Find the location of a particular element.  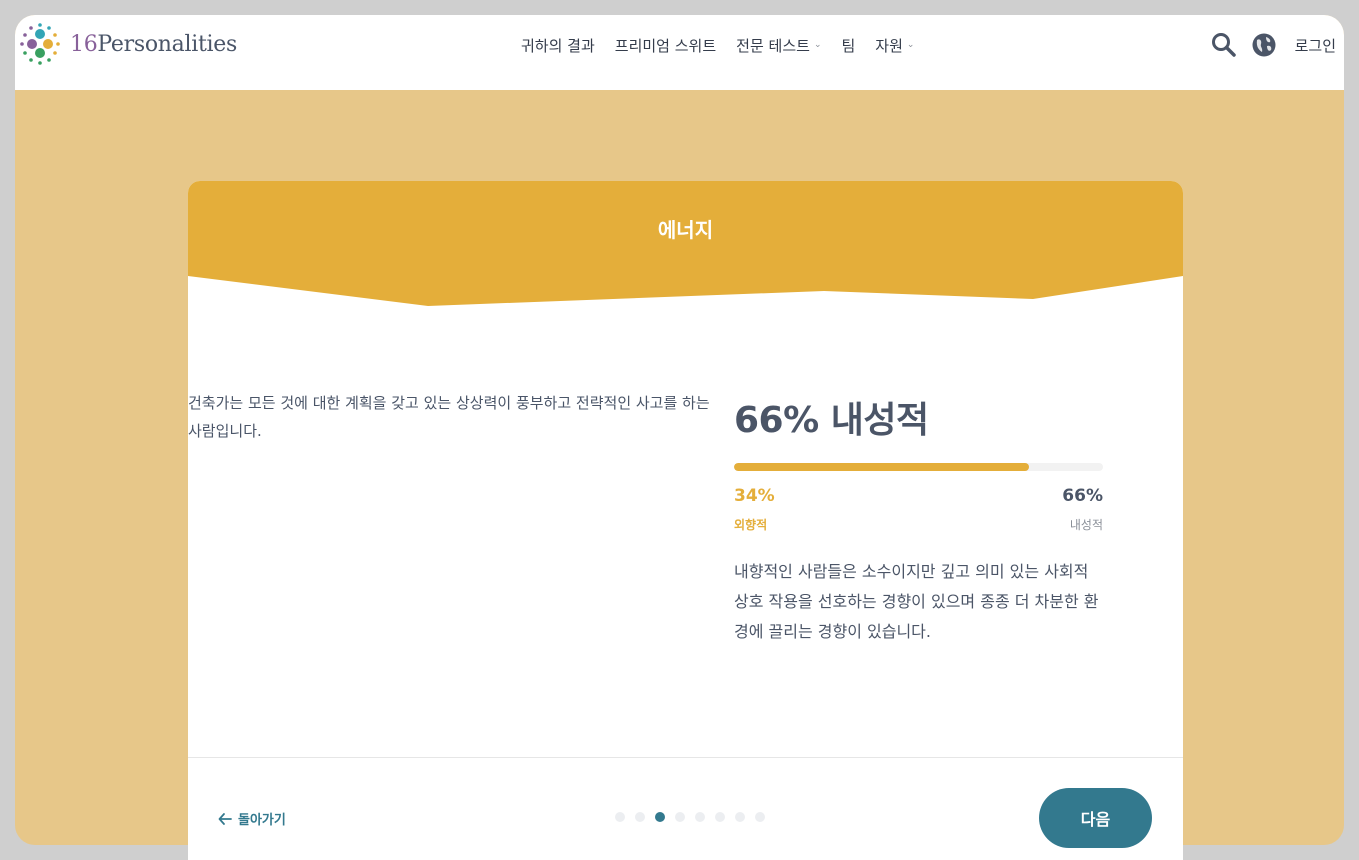

logo: 16Personalities is located at coordinates (127, 44).